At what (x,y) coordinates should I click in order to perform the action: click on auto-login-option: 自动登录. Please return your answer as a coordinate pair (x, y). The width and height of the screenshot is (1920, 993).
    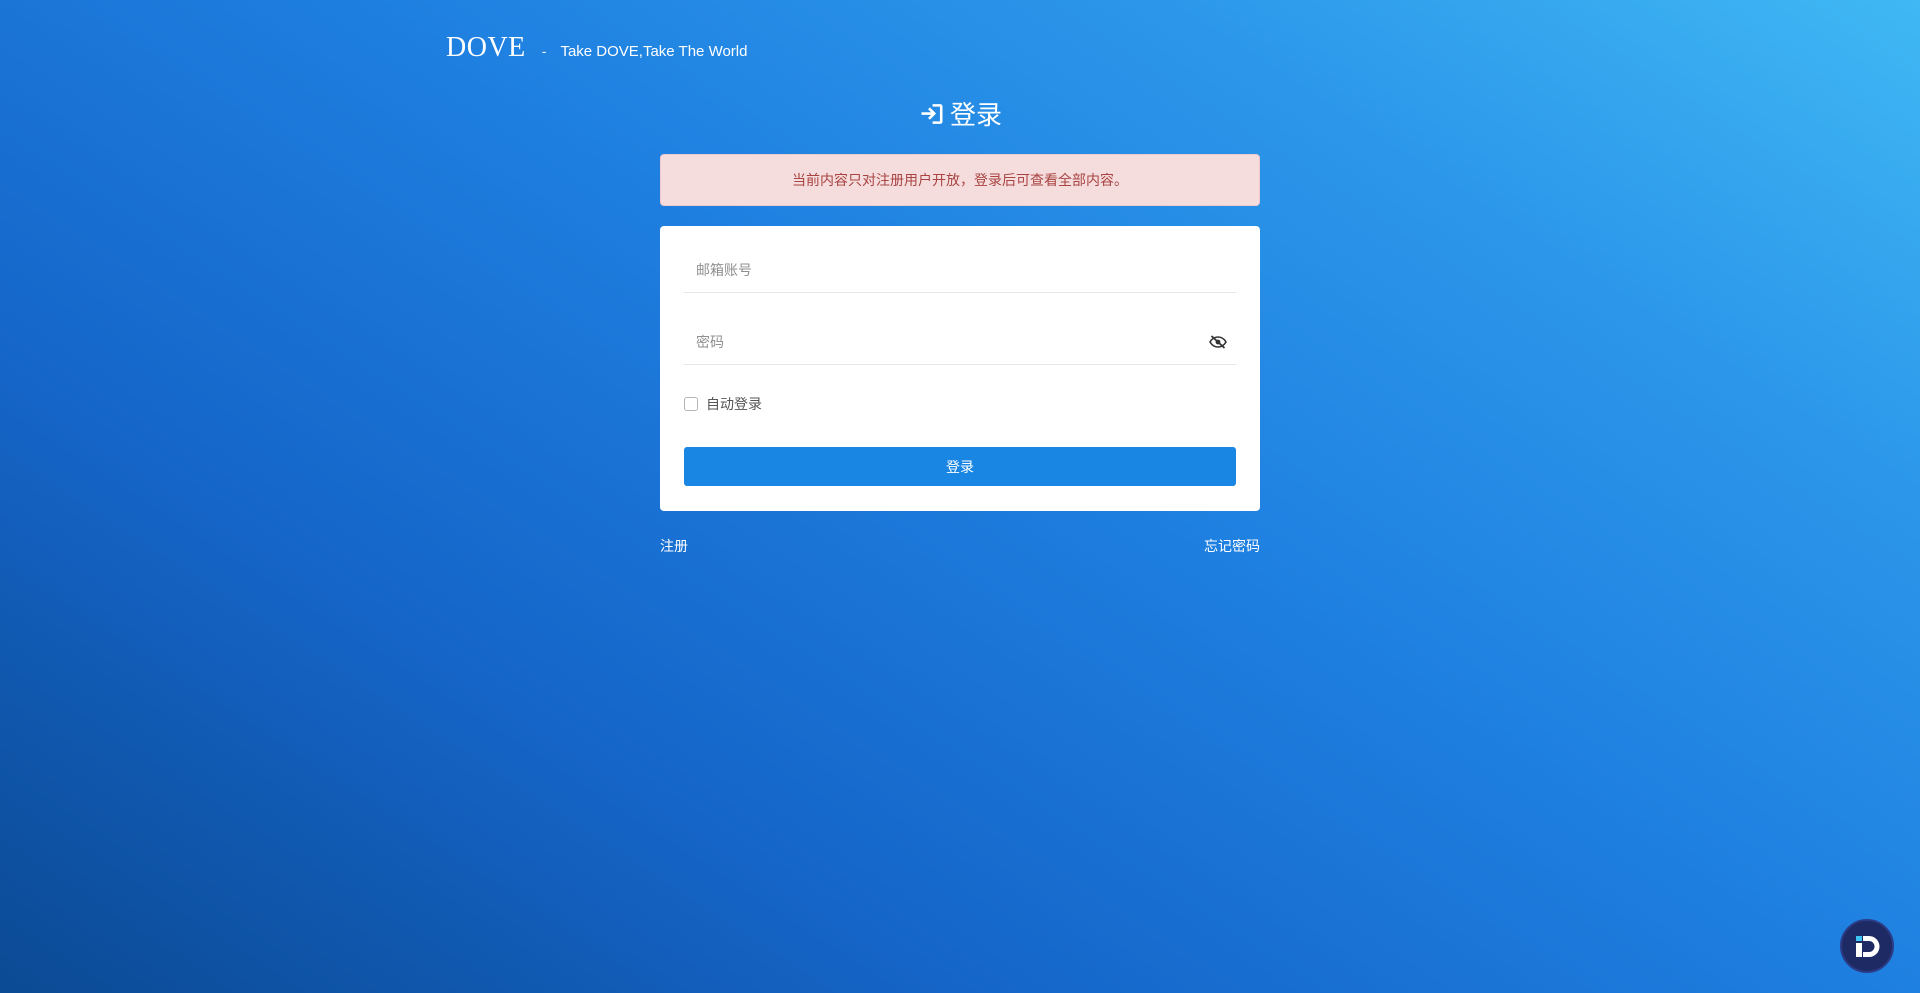
    Looking at the image, I should click on (723, 404).